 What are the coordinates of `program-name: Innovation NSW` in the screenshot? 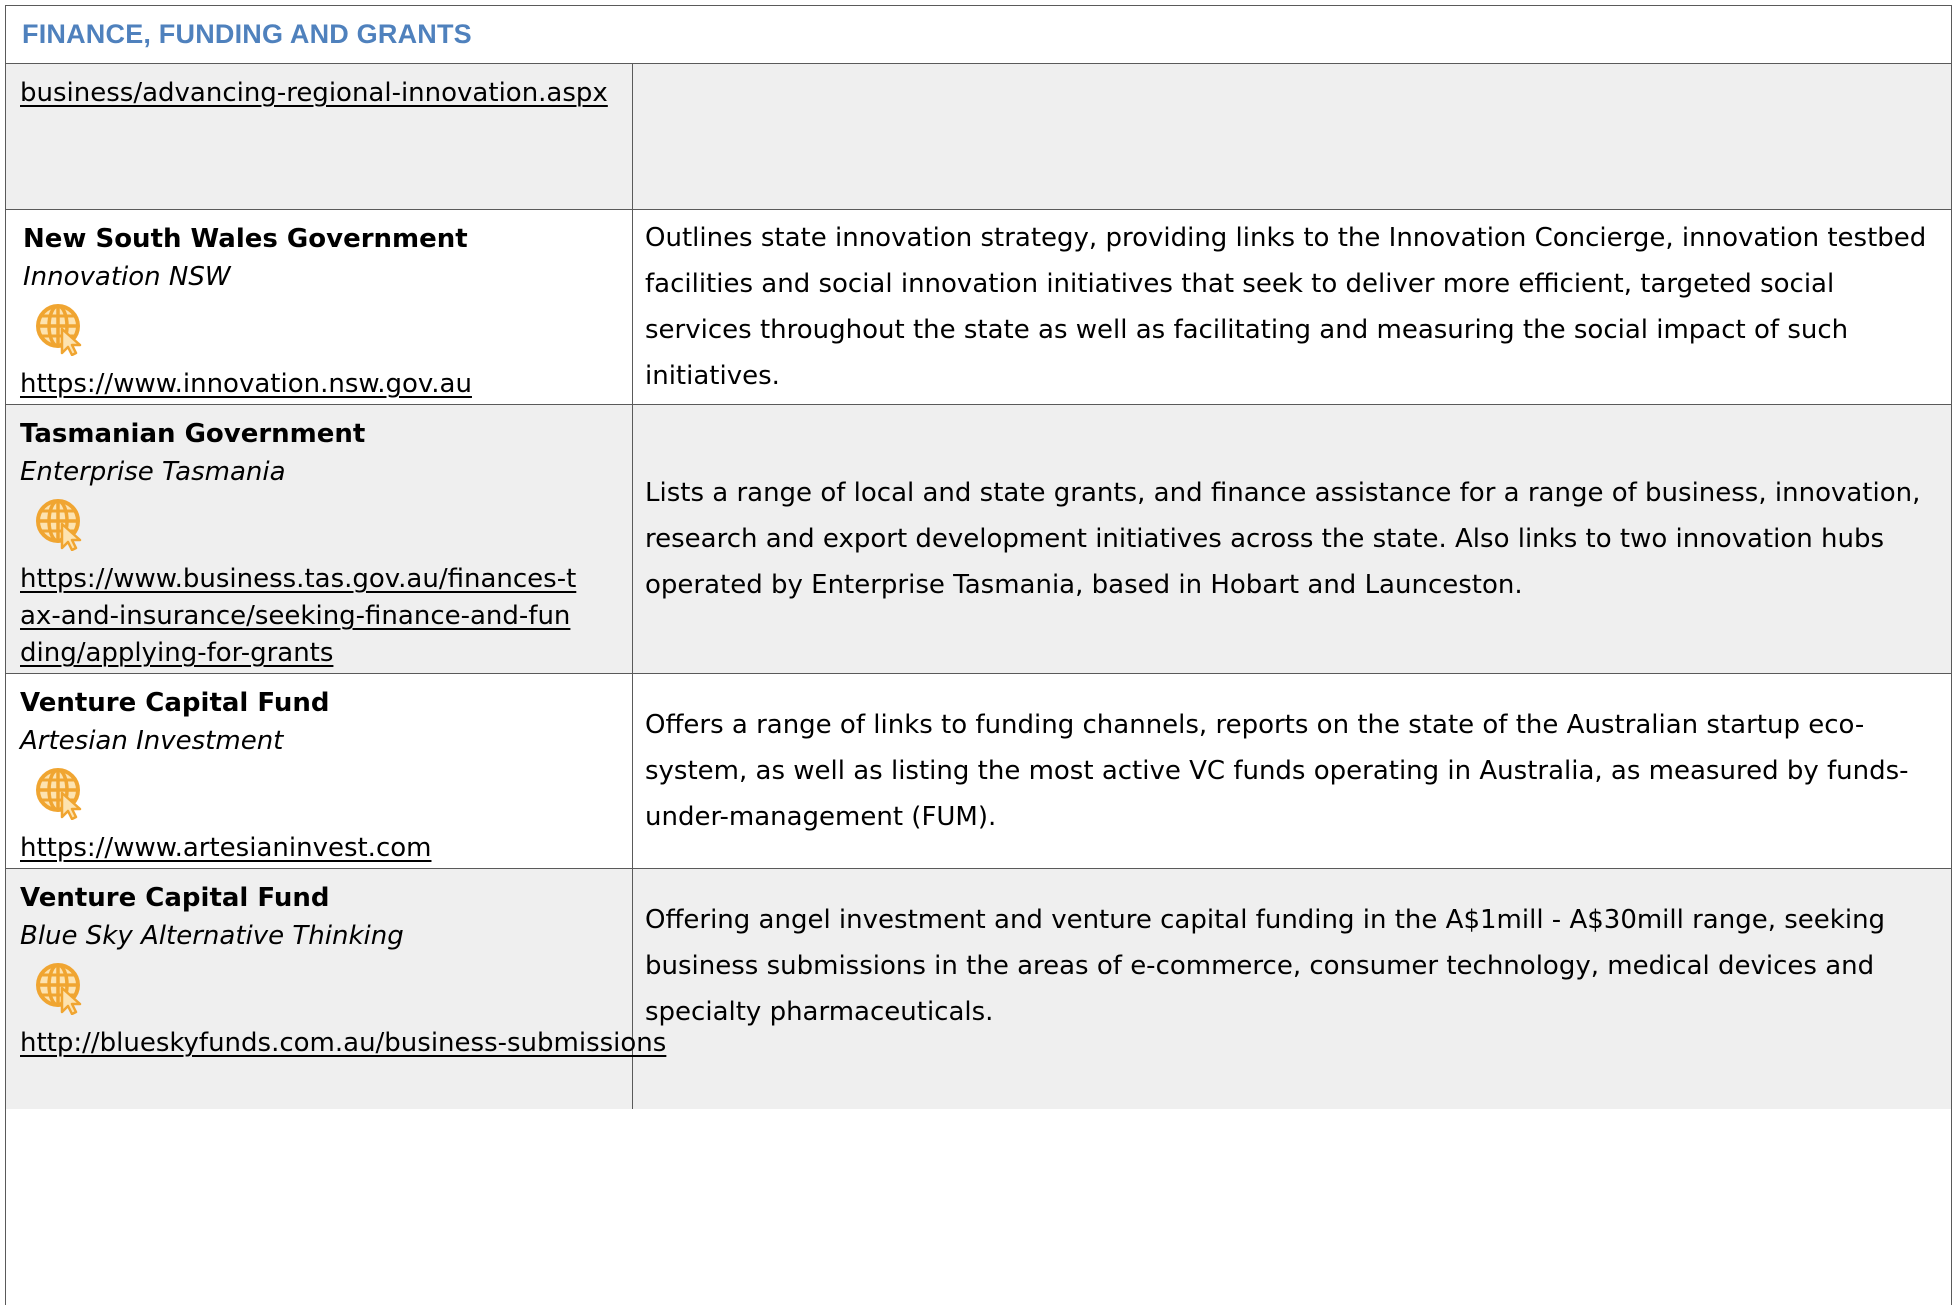 It's located at (127, 277).